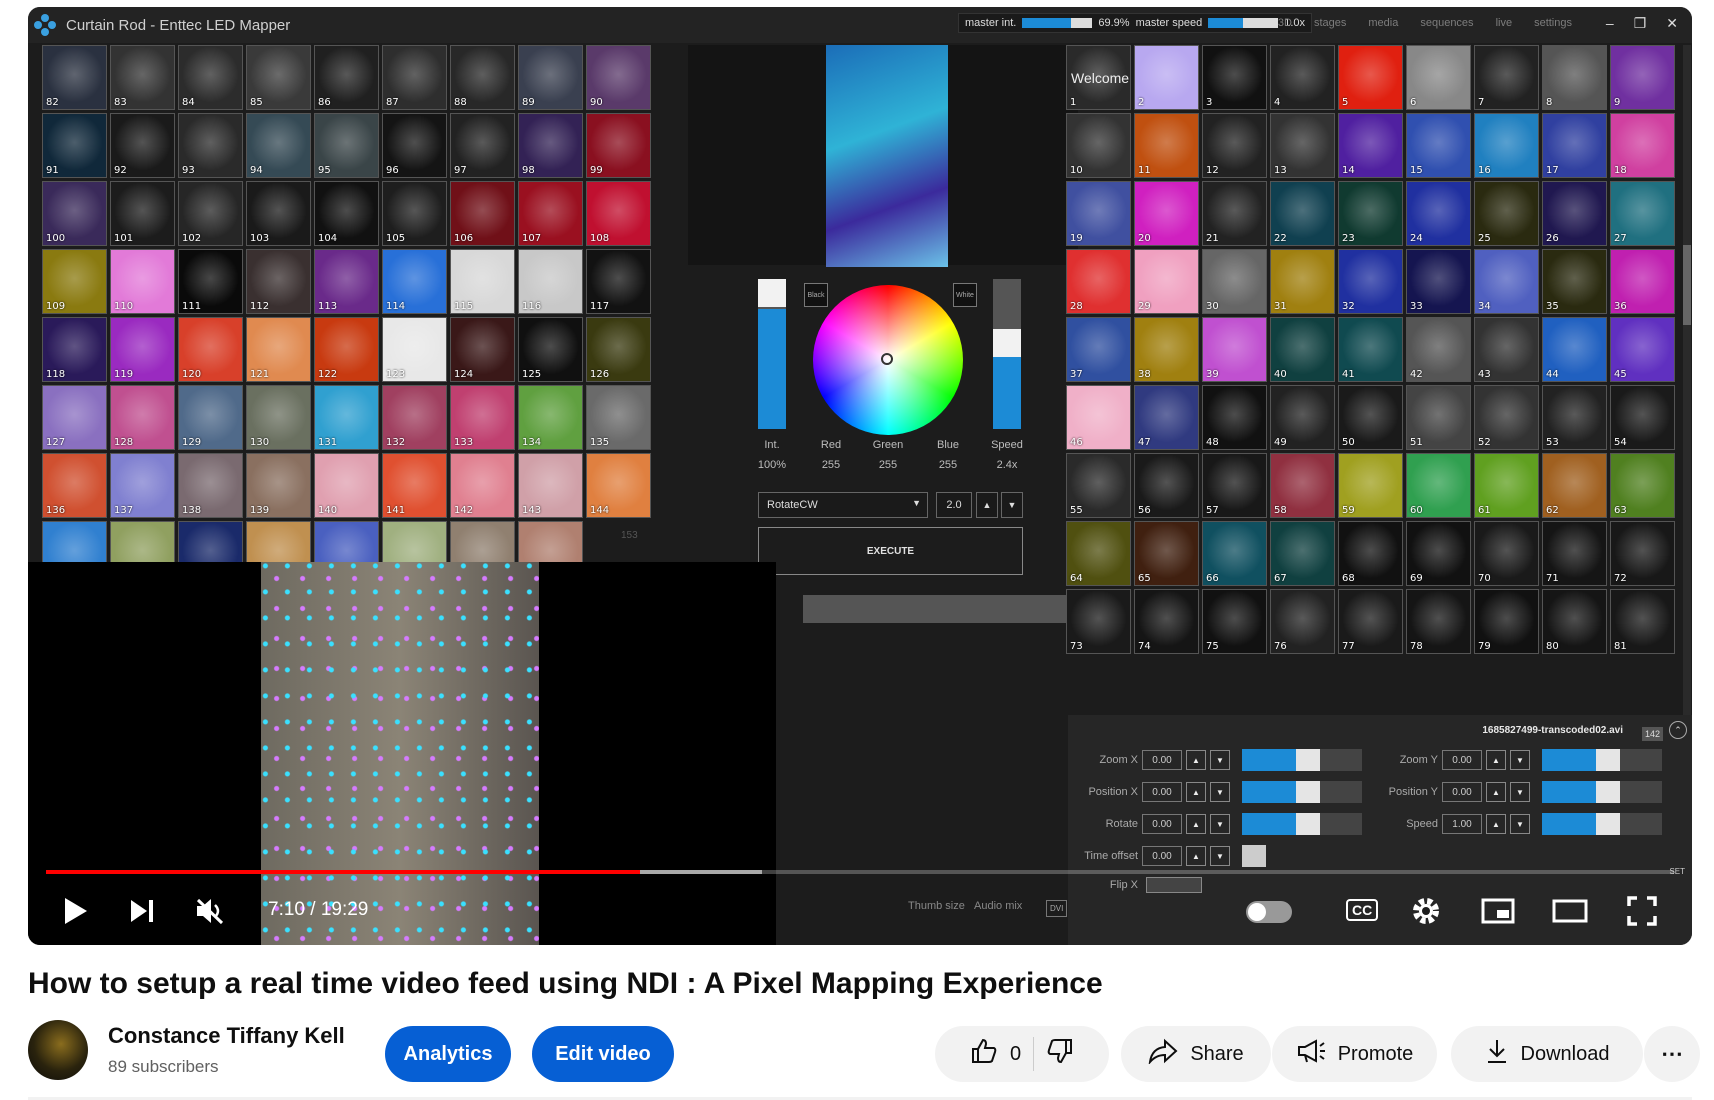 The image size is (1714, 1100). Describe the element at coordinates (1234, 77) in the screenshot. I see `effect-tile: 3` at that location.